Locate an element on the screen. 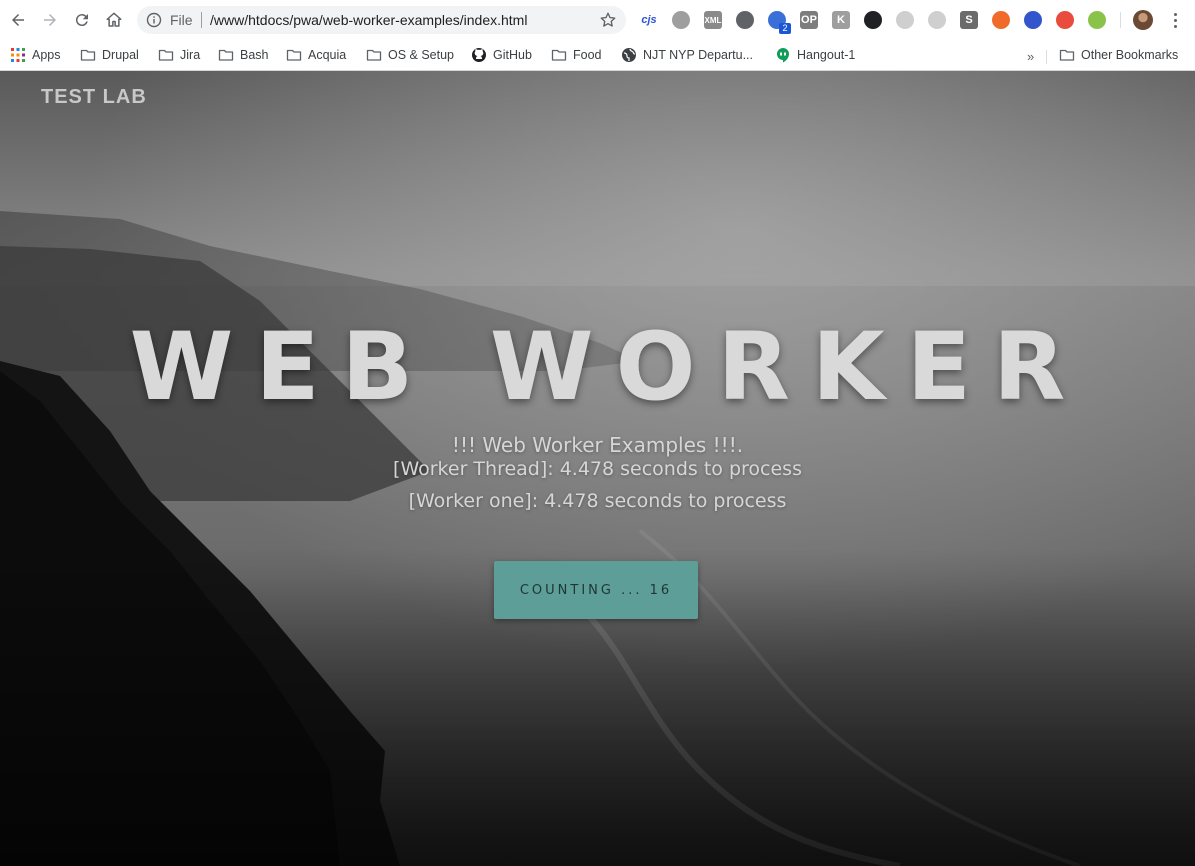 This screenshot has height=866, width=1195. react-extension-icon is located at coordinates (905, 20).